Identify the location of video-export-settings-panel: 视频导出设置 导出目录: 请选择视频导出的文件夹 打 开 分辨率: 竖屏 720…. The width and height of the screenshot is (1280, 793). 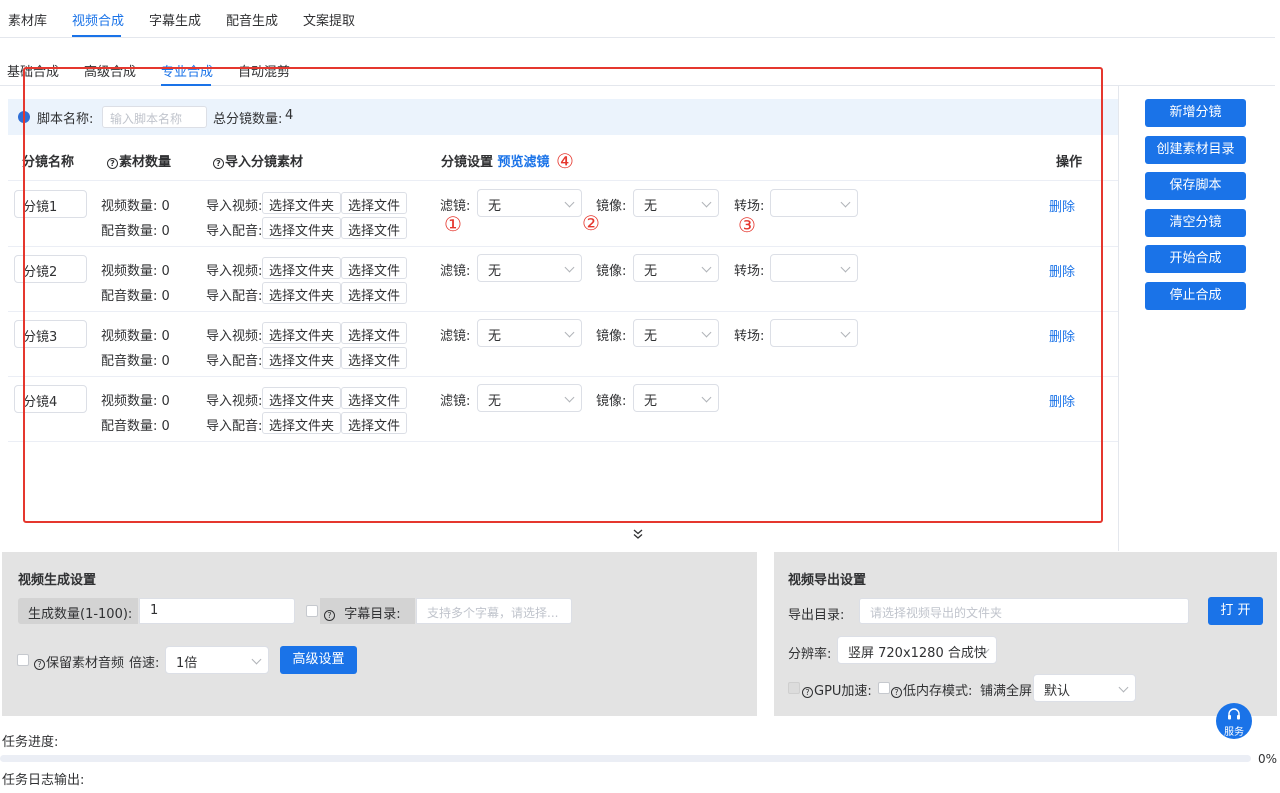
(1025, 634).